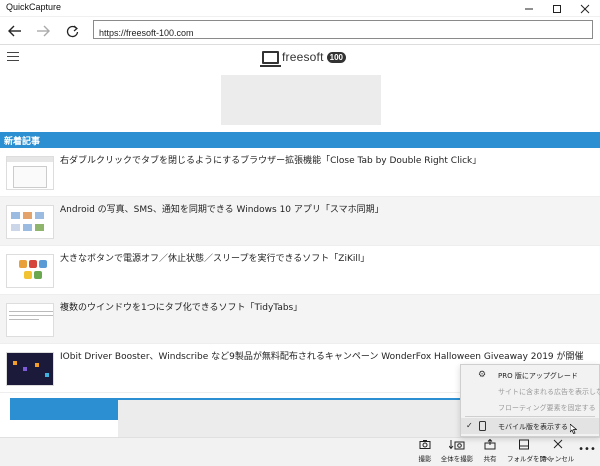  Describe the element at coordinates (529, 8) in the screenshot. I see `minimize-icon` at that location.